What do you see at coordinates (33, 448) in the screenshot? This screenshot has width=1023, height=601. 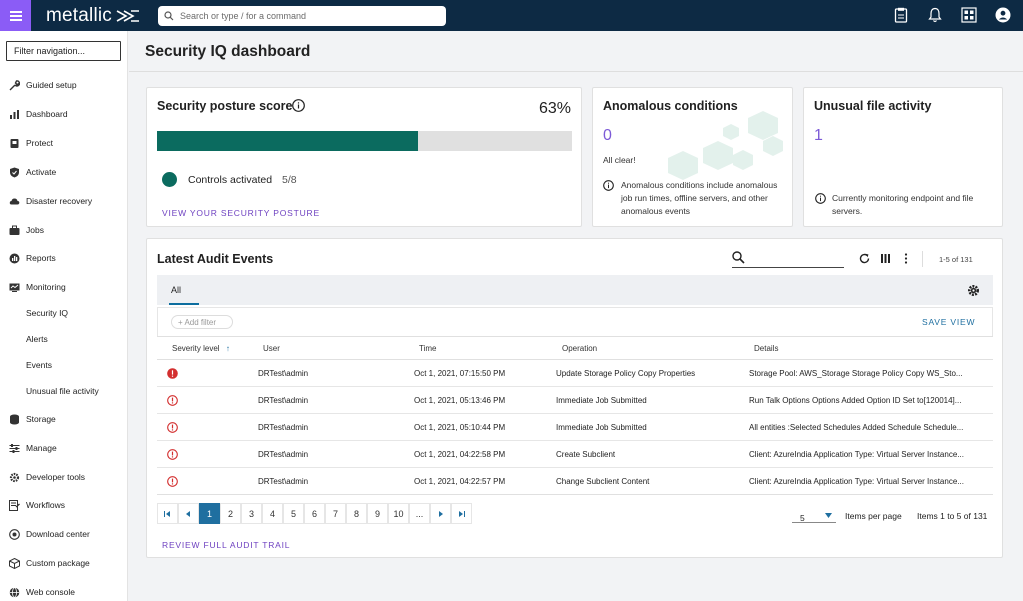 I see `sidebar-item-manage: Manage` at bounding box center [33, 448].